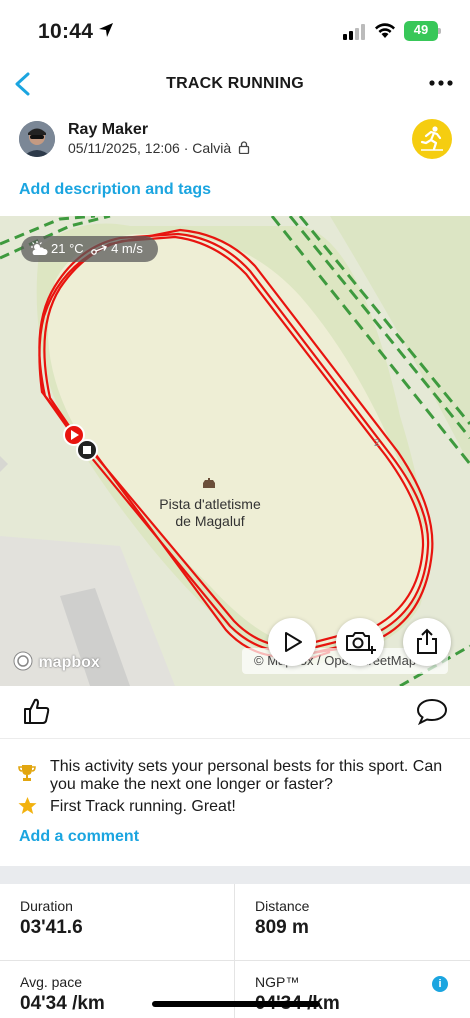 Image resolution: width=470 pixels, height=1018 pixels. I want to click on wind-speed: 4 m/s, so click(127, 248).